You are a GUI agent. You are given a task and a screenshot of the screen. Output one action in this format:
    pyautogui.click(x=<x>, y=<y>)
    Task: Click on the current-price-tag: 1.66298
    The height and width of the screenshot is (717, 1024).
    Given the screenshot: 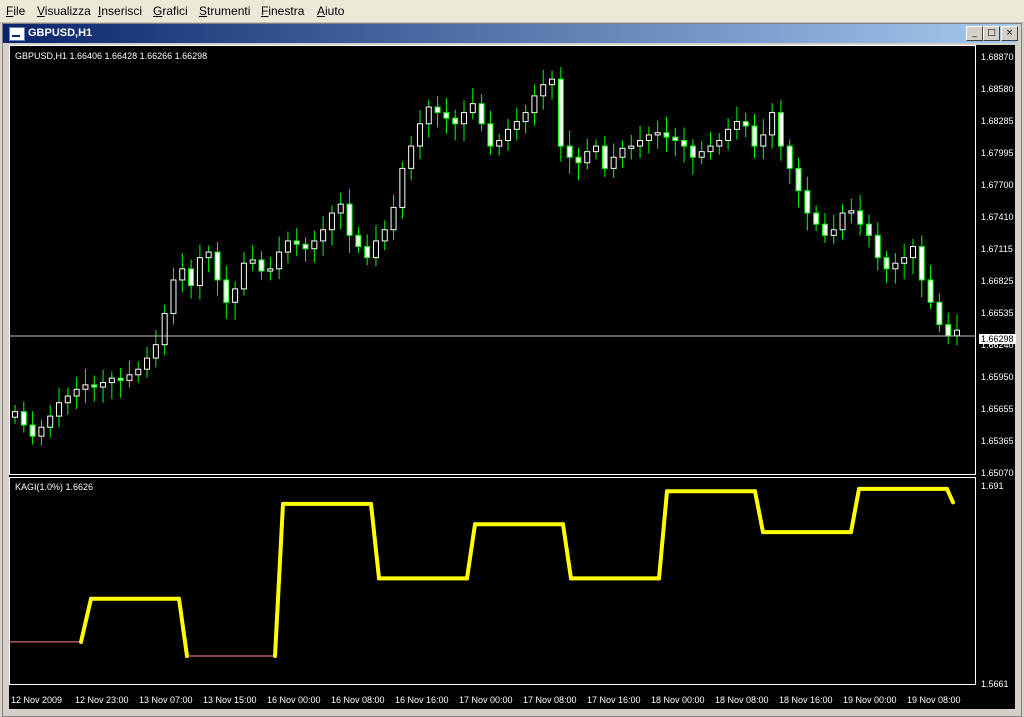 What is the action you would take?
    pyautogui.click(x=997, y=339)
    